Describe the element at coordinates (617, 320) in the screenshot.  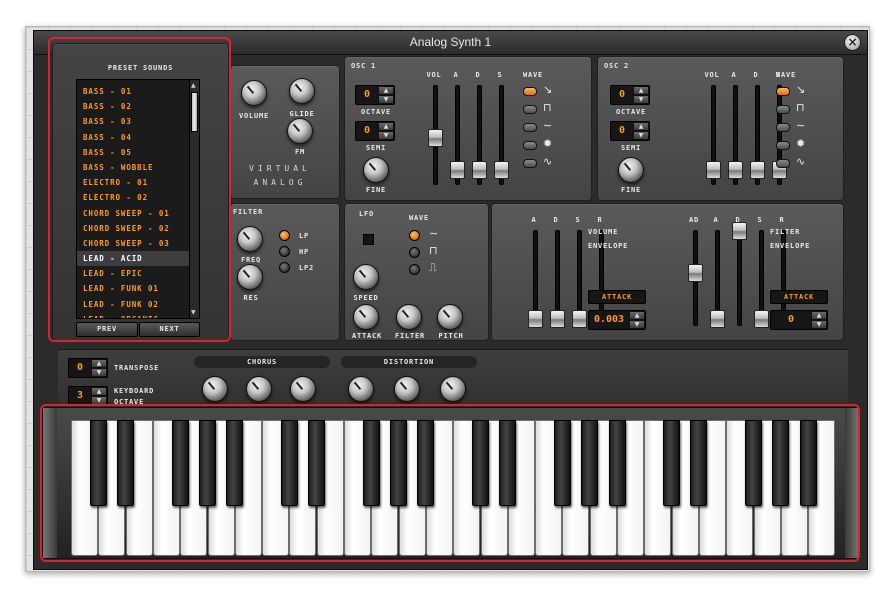
I see `volume-attack-stepper: 0.003 ▲ ▼` at that location.